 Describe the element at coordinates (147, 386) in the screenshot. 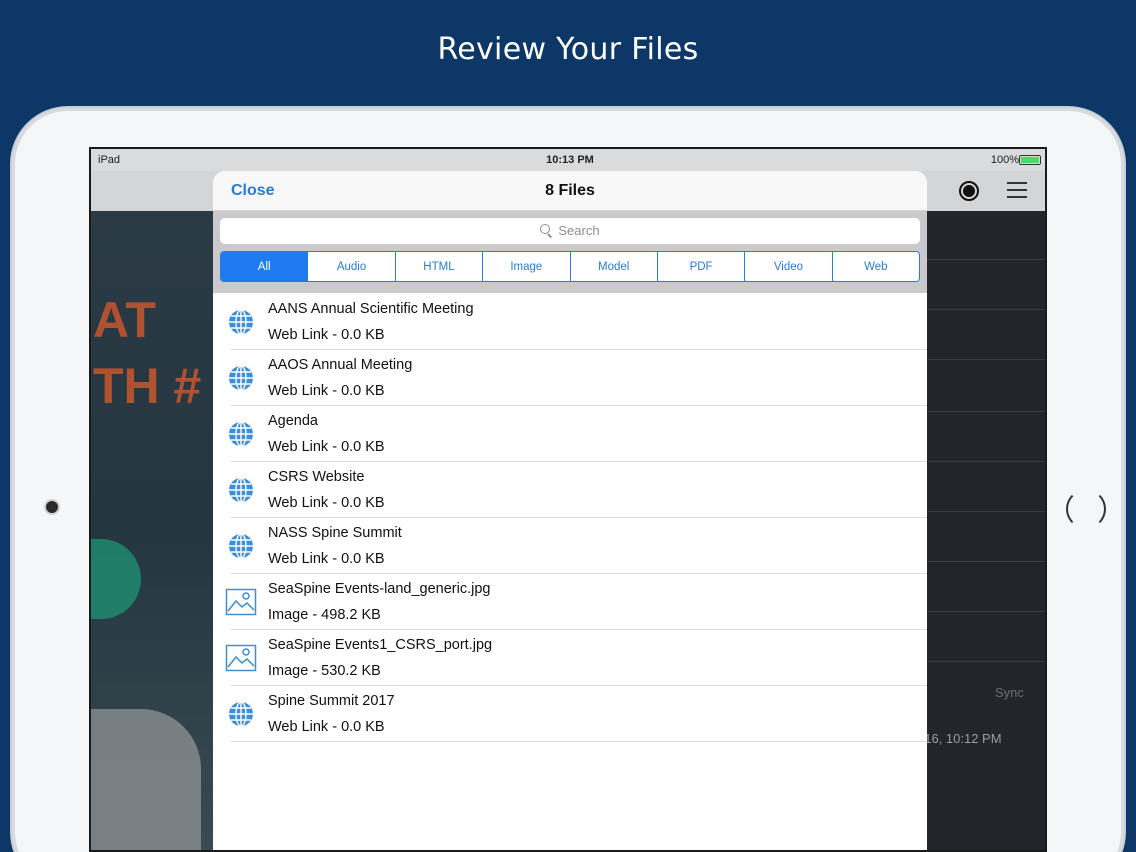

I see `background-text: TH #` at that location.